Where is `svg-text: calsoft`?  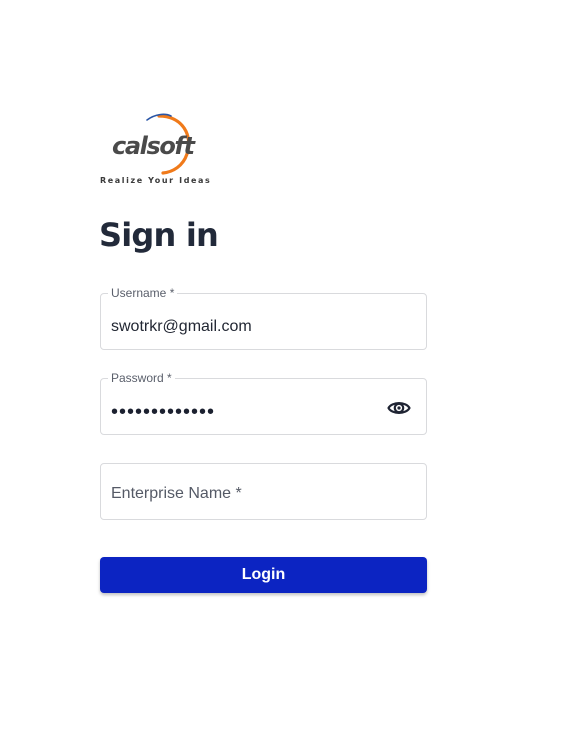 svg-text: calsoft is located at coordinates (154, 146).